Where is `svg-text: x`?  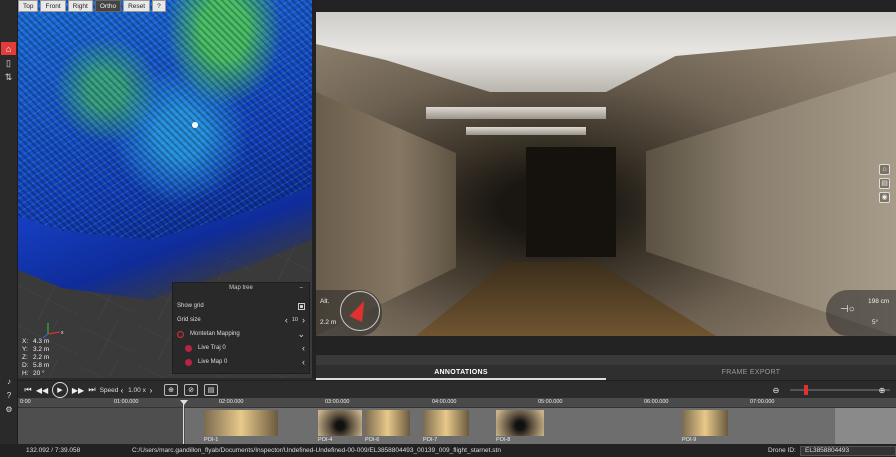
svg-text: x is located at coordinates (62, 333).